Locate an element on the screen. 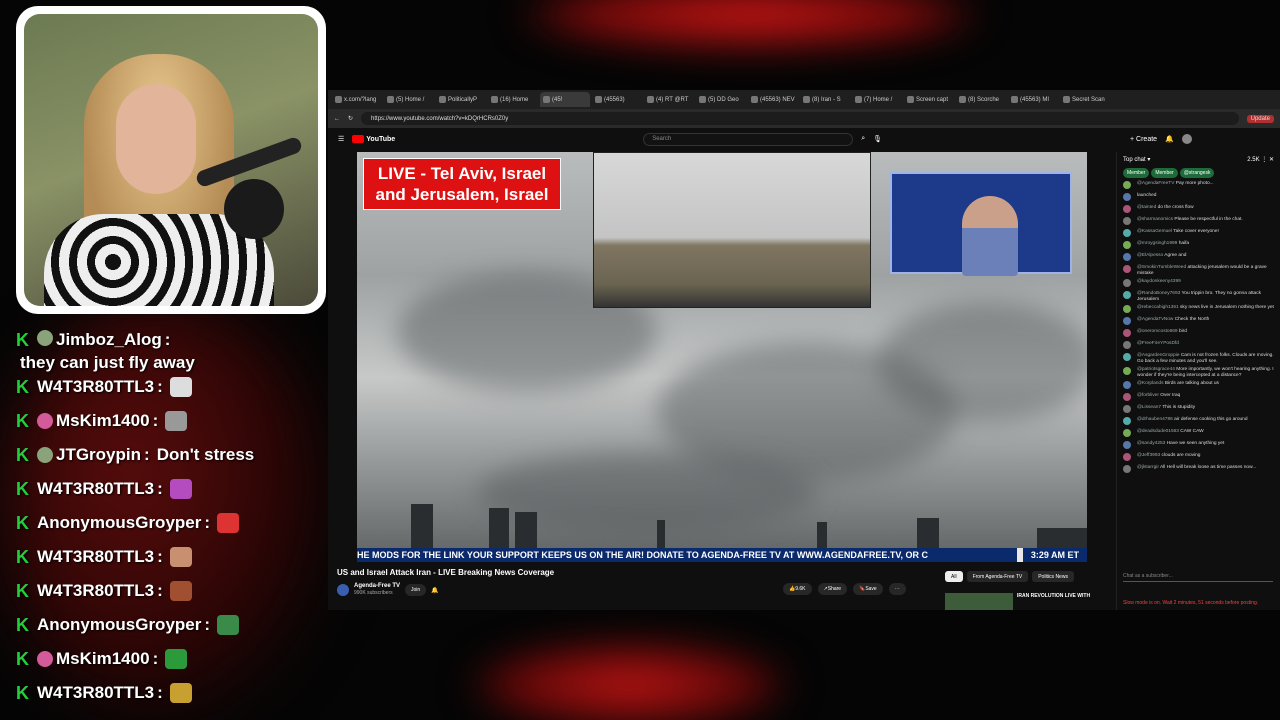 This screenshot has width=1280, height=720. chat-author: @Jeff3993 is located at coordinates (1148, 455).